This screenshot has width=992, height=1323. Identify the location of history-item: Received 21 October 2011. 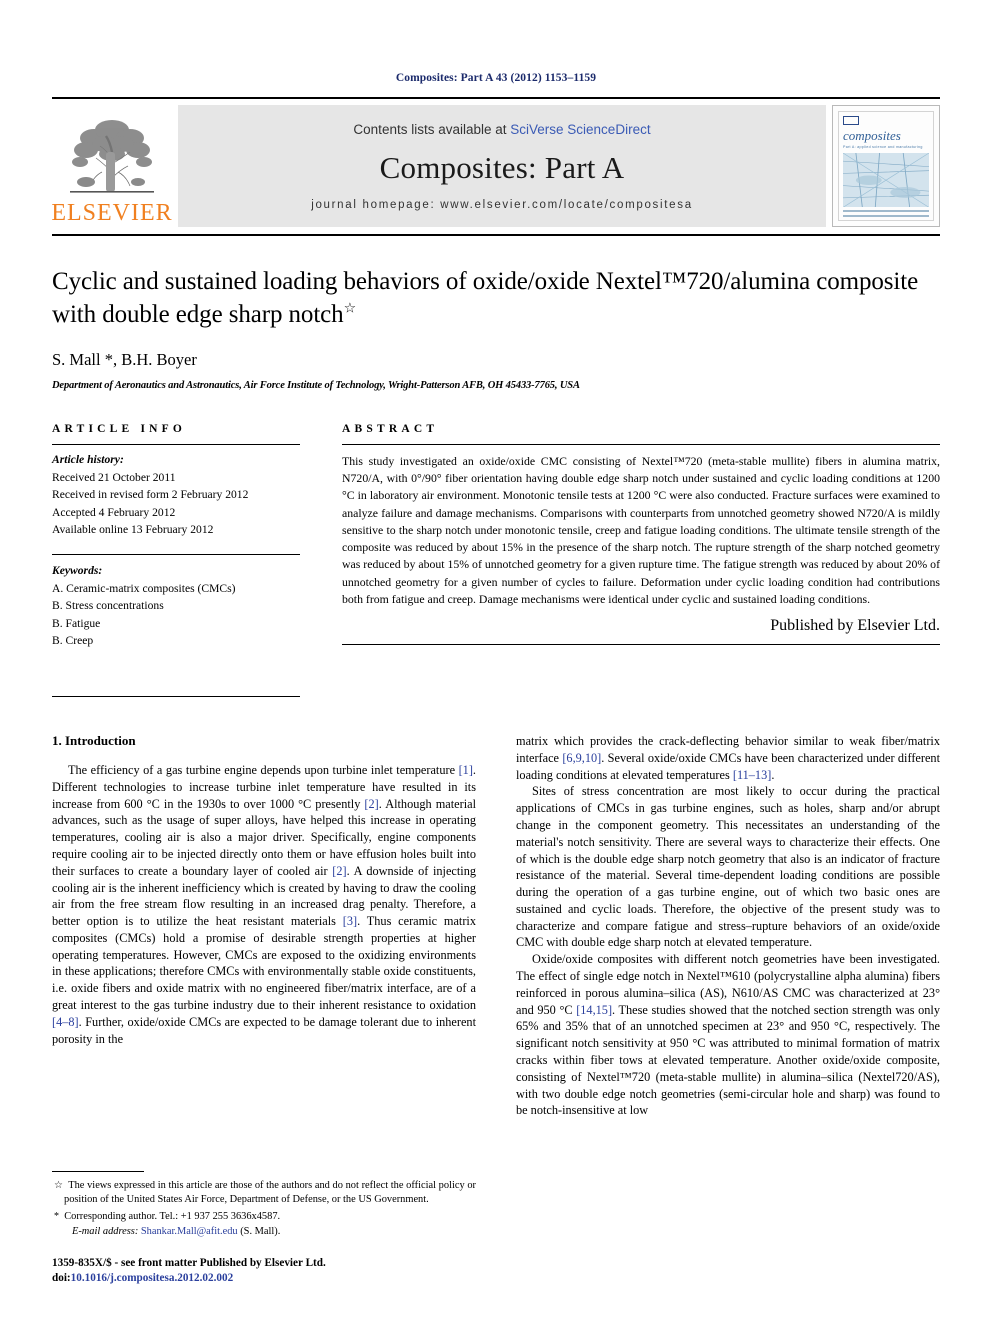
(114, 477).